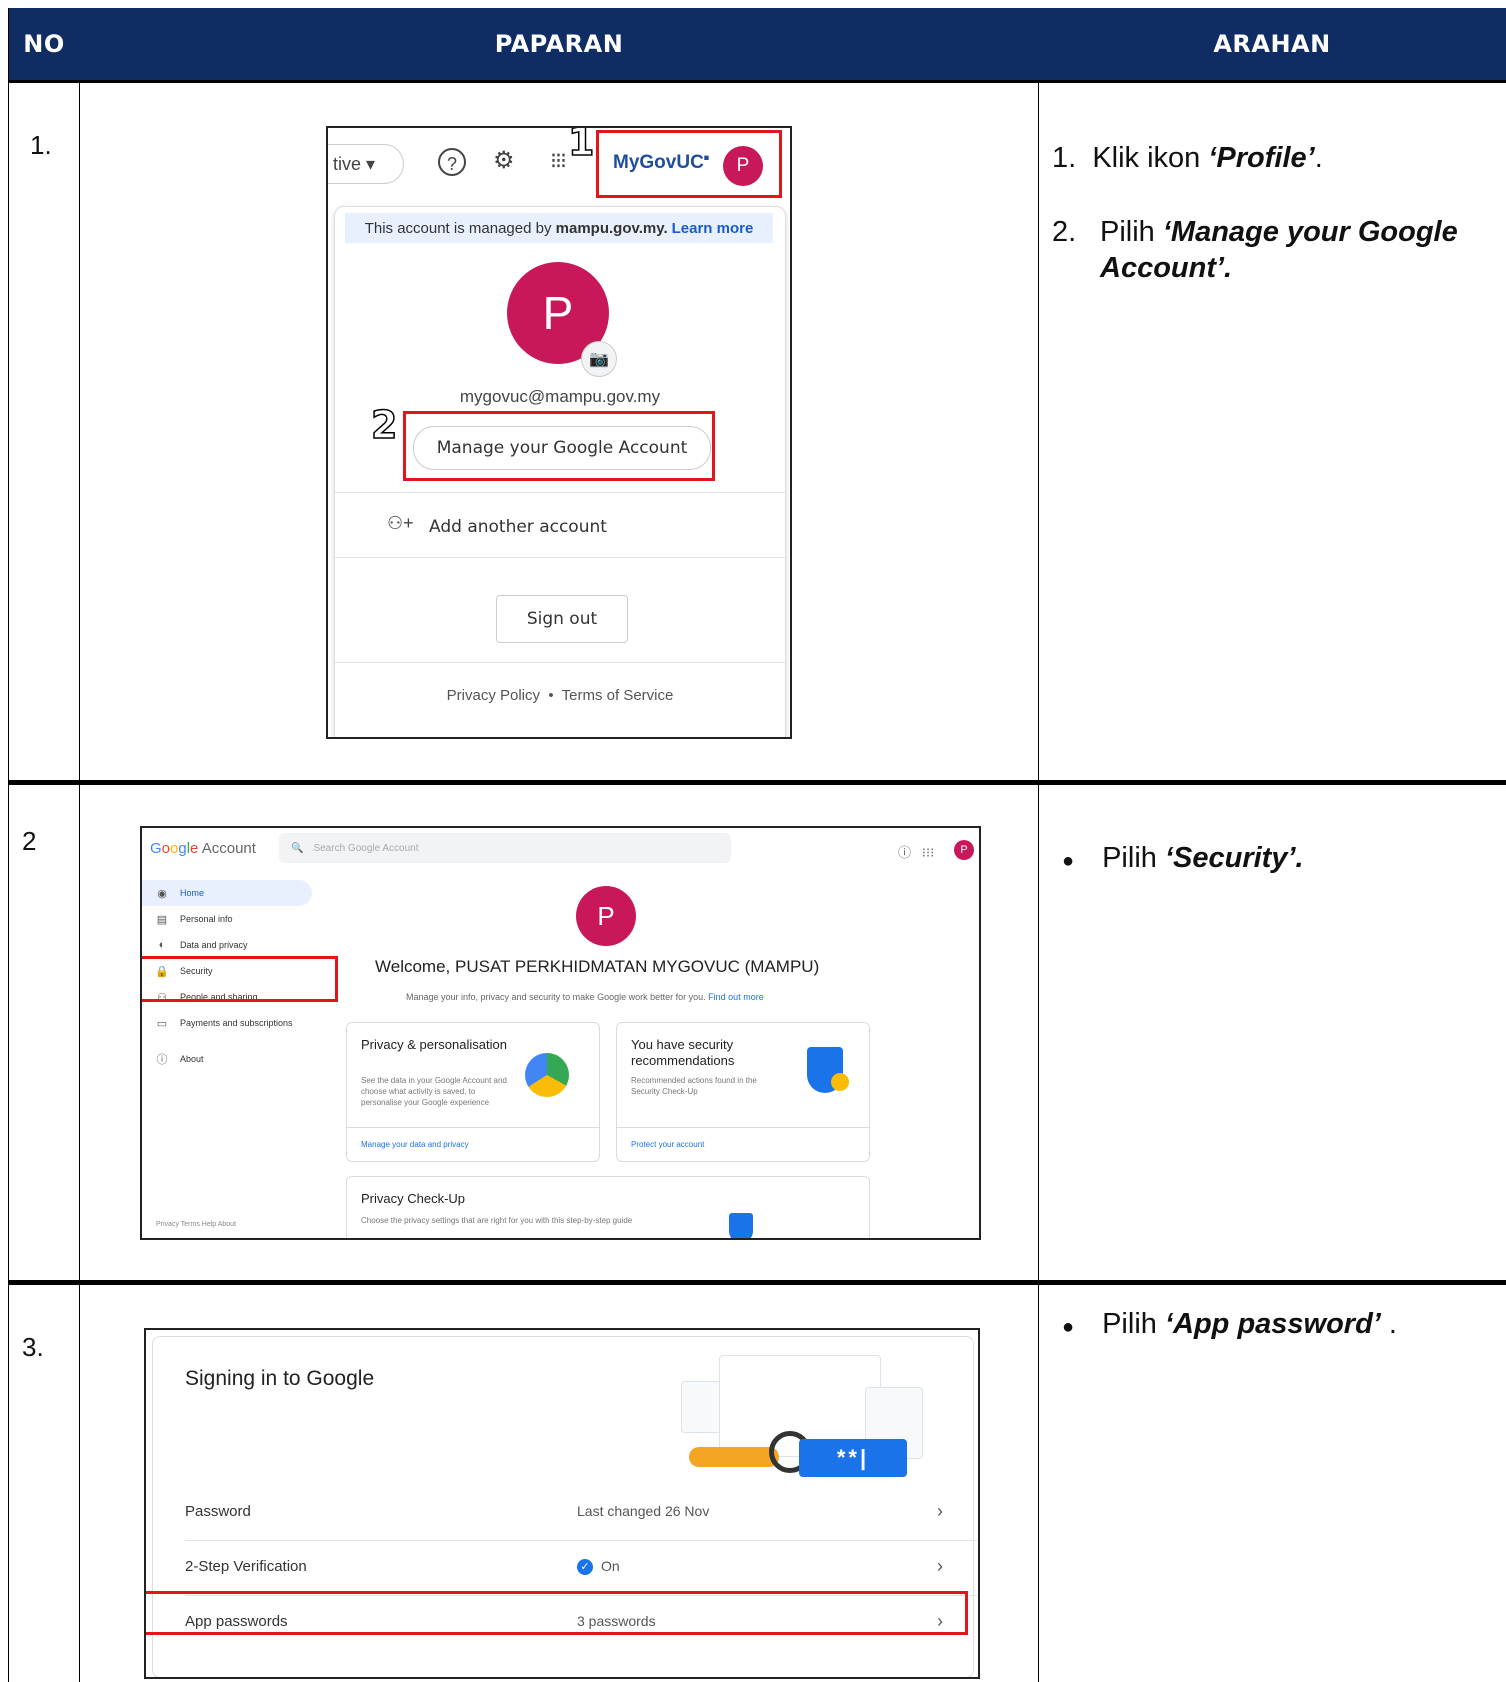 Image resolution: width=1506 pixels, height=1682 pixels. Describe the element at coordinates (227, 945) in the screenshot. I see `sidebar-item-data-privacy: ◐ Data and privacy` at that location.